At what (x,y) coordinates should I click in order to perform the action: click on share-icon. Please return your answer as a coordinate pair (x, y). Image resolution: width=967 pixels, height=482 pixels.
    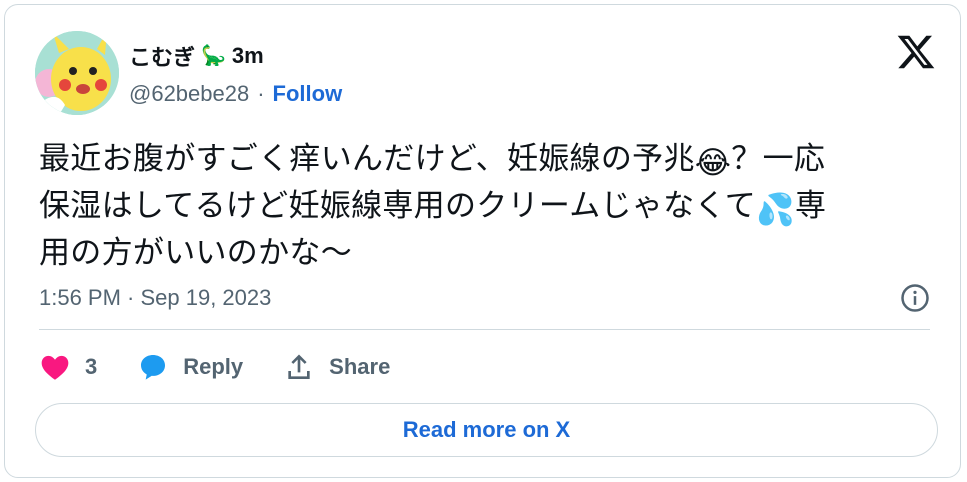
    Looking at the image, I should click on (299, 366).